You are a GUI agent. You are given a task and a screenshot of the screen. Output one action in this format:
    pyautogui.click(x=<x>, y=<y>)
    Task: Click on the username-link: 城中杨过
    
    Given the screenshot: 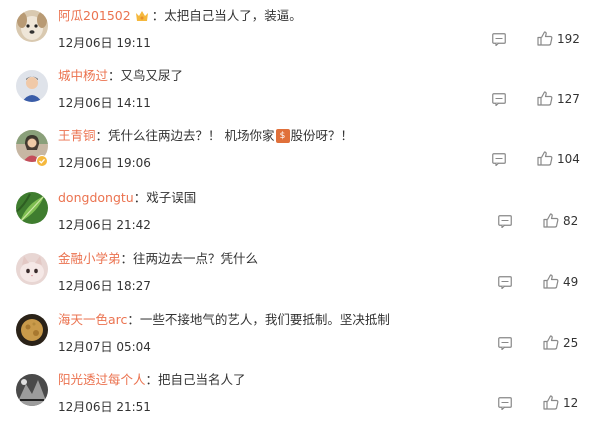 What is the action you would take?
    pyautogui.click(x=83, y=76)
    